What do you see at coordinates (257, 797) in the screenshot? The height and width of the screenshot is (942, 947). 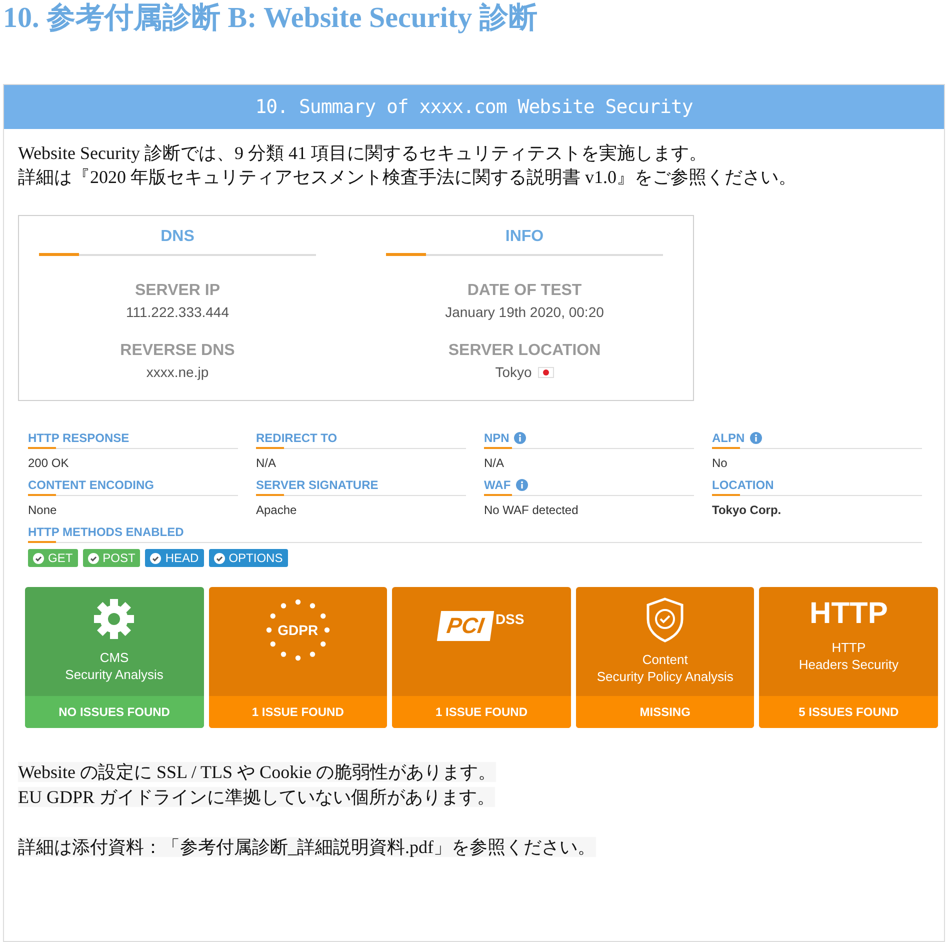 I see `finding-text: EU GDPR ガイドラインに準拠していない個所があります。` at bounding box center [257, 797].